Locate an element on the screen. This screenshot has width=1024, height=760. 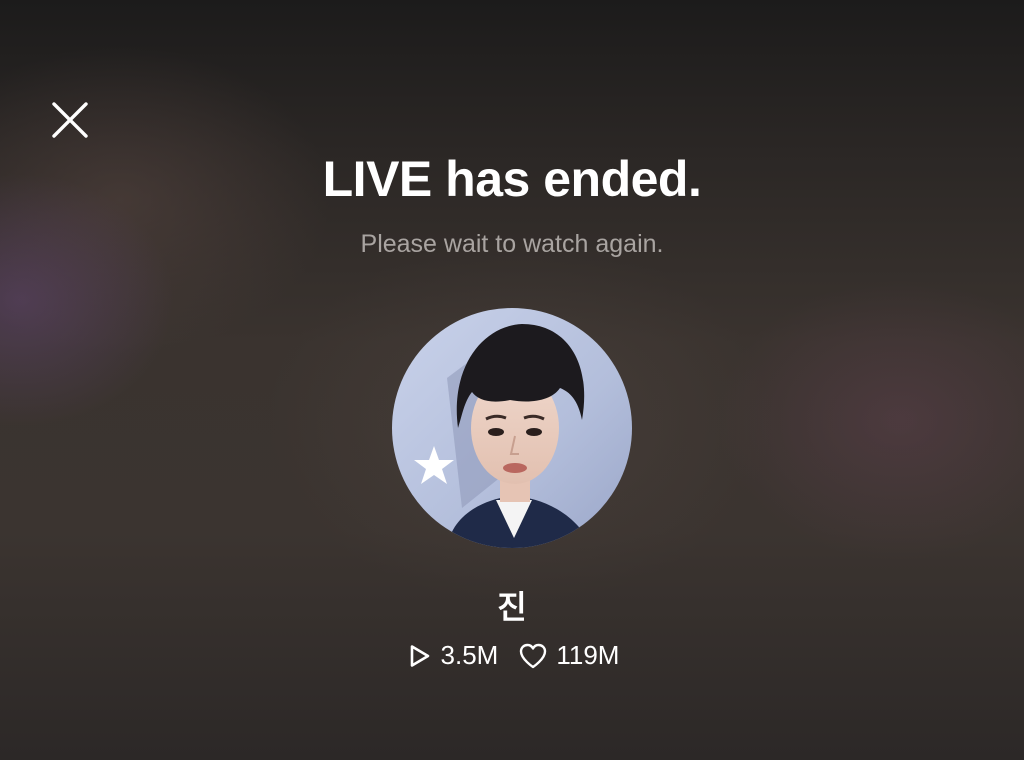
close-icon is located at coordinates (70, 120).